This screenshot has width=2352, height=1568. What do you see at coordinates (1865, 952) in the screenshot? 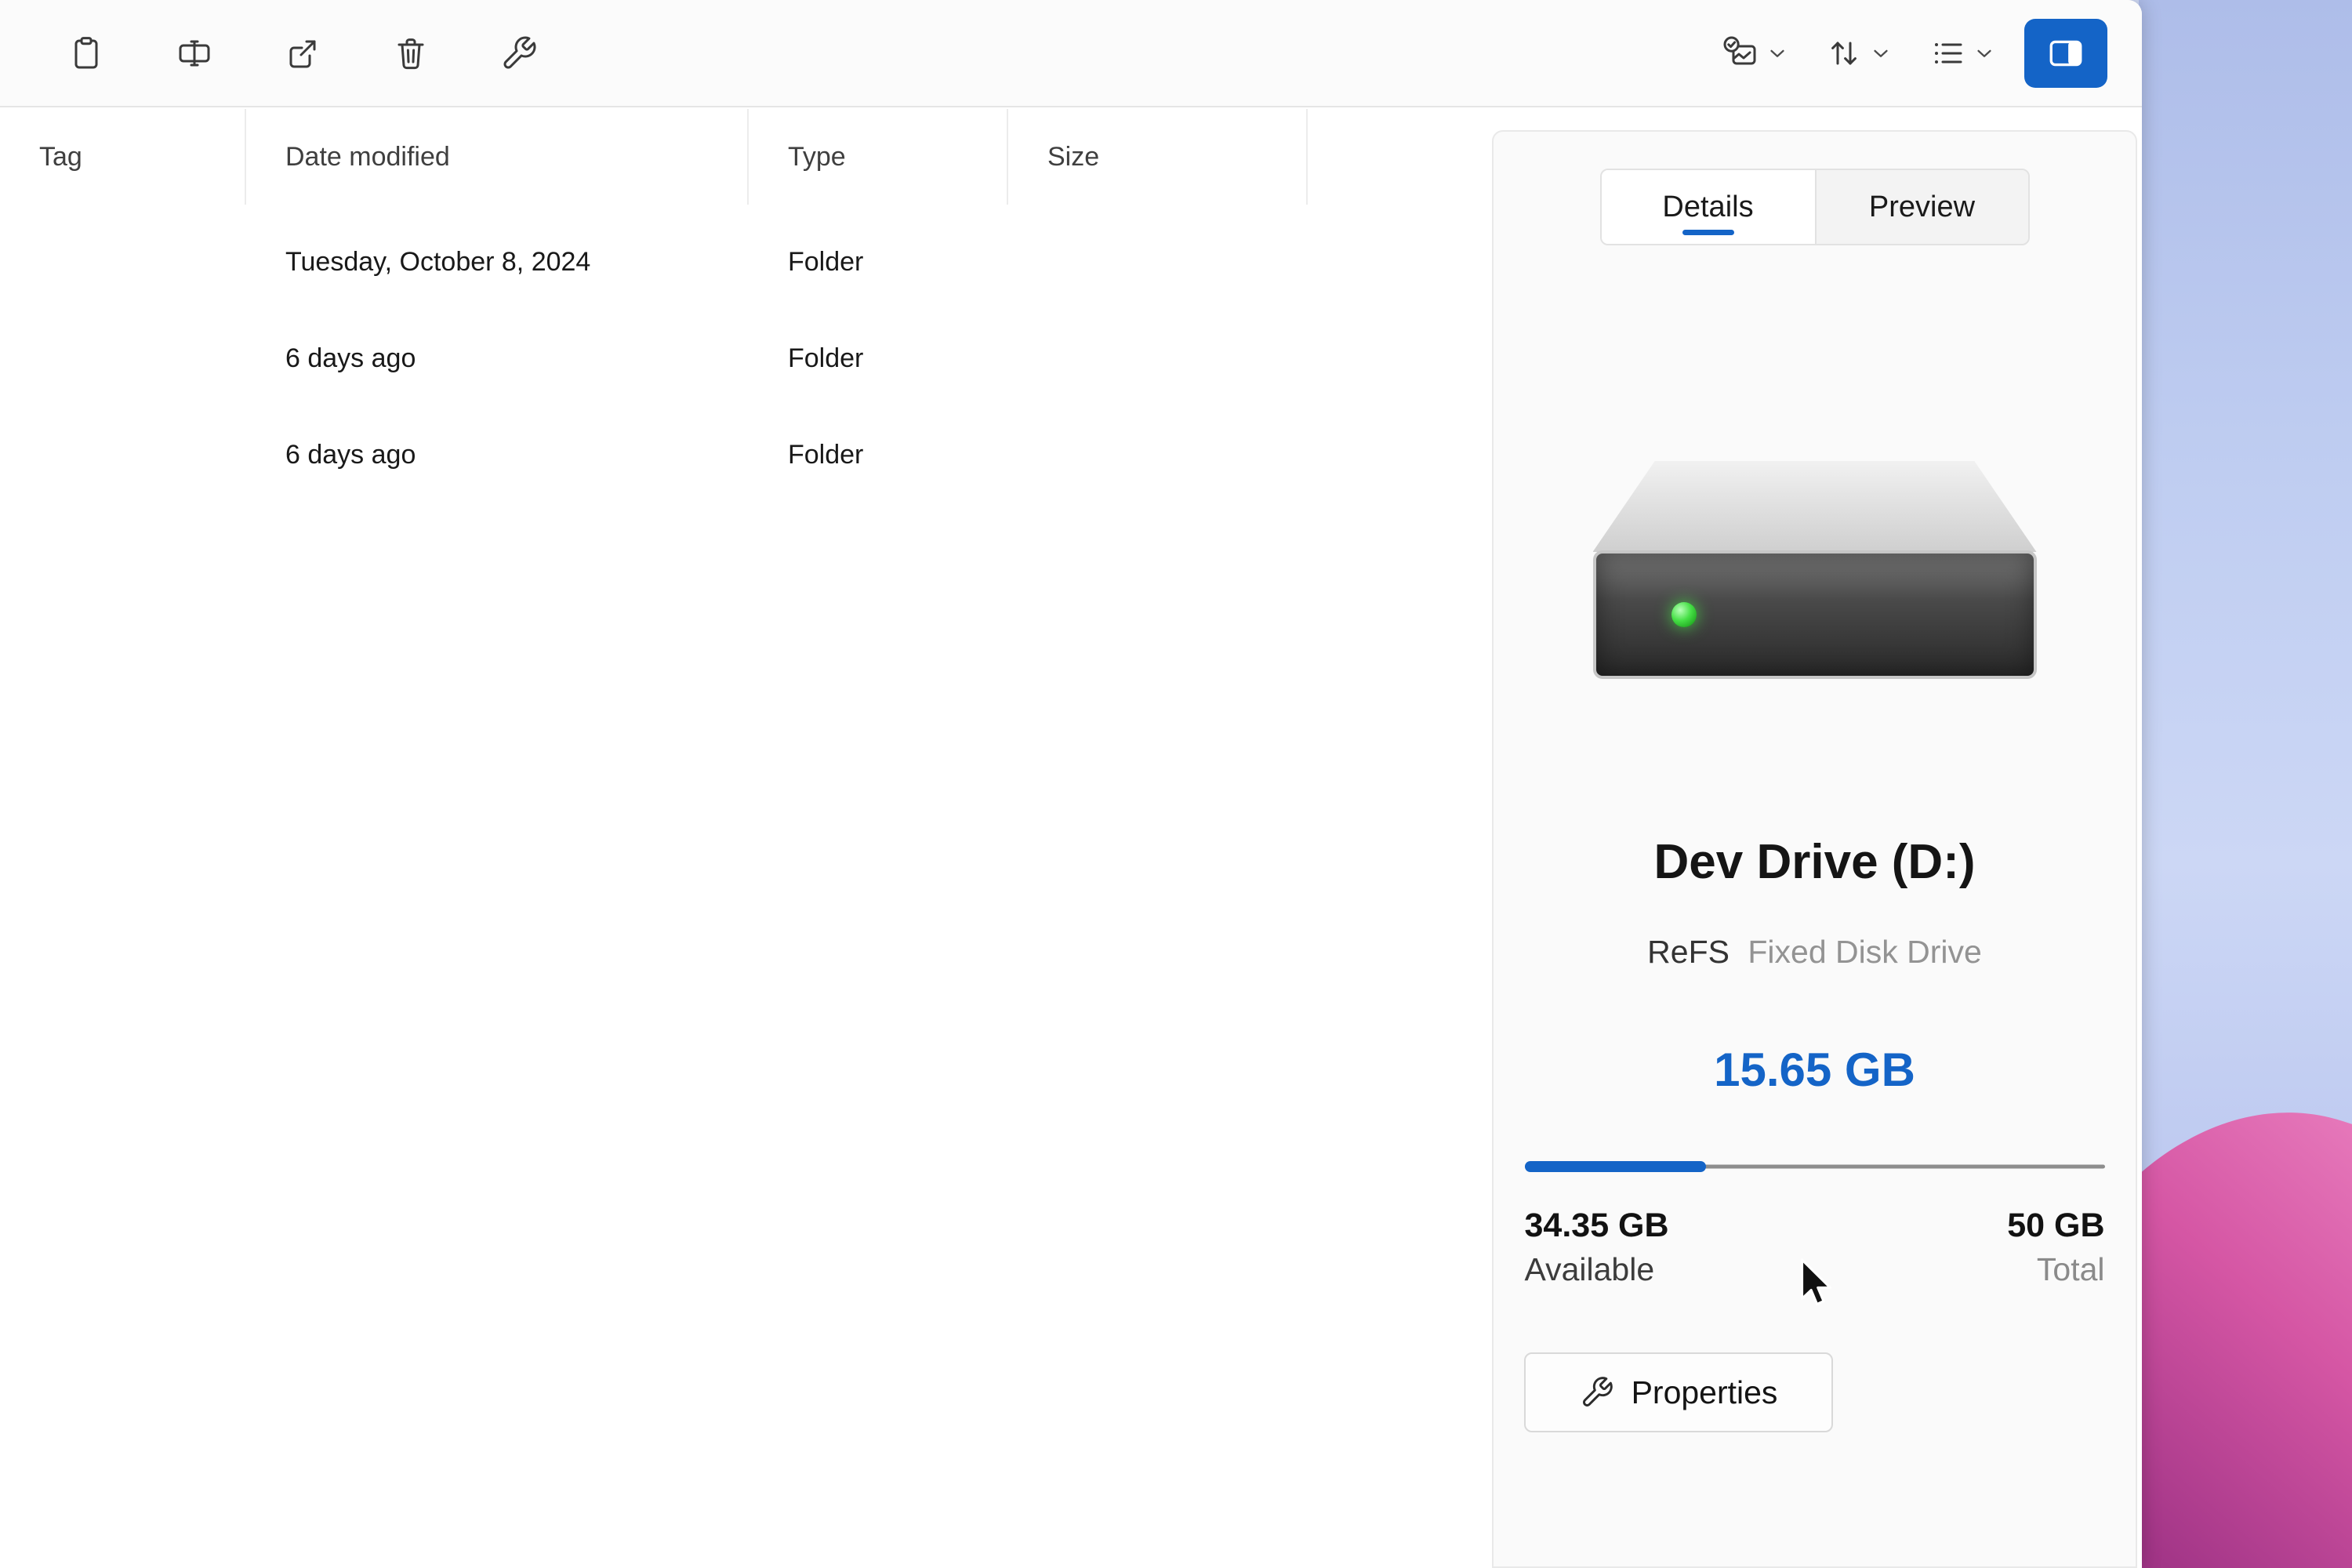
I see `drive-kind: Fixed Disk Drive` at bounding box center [1865, 952].